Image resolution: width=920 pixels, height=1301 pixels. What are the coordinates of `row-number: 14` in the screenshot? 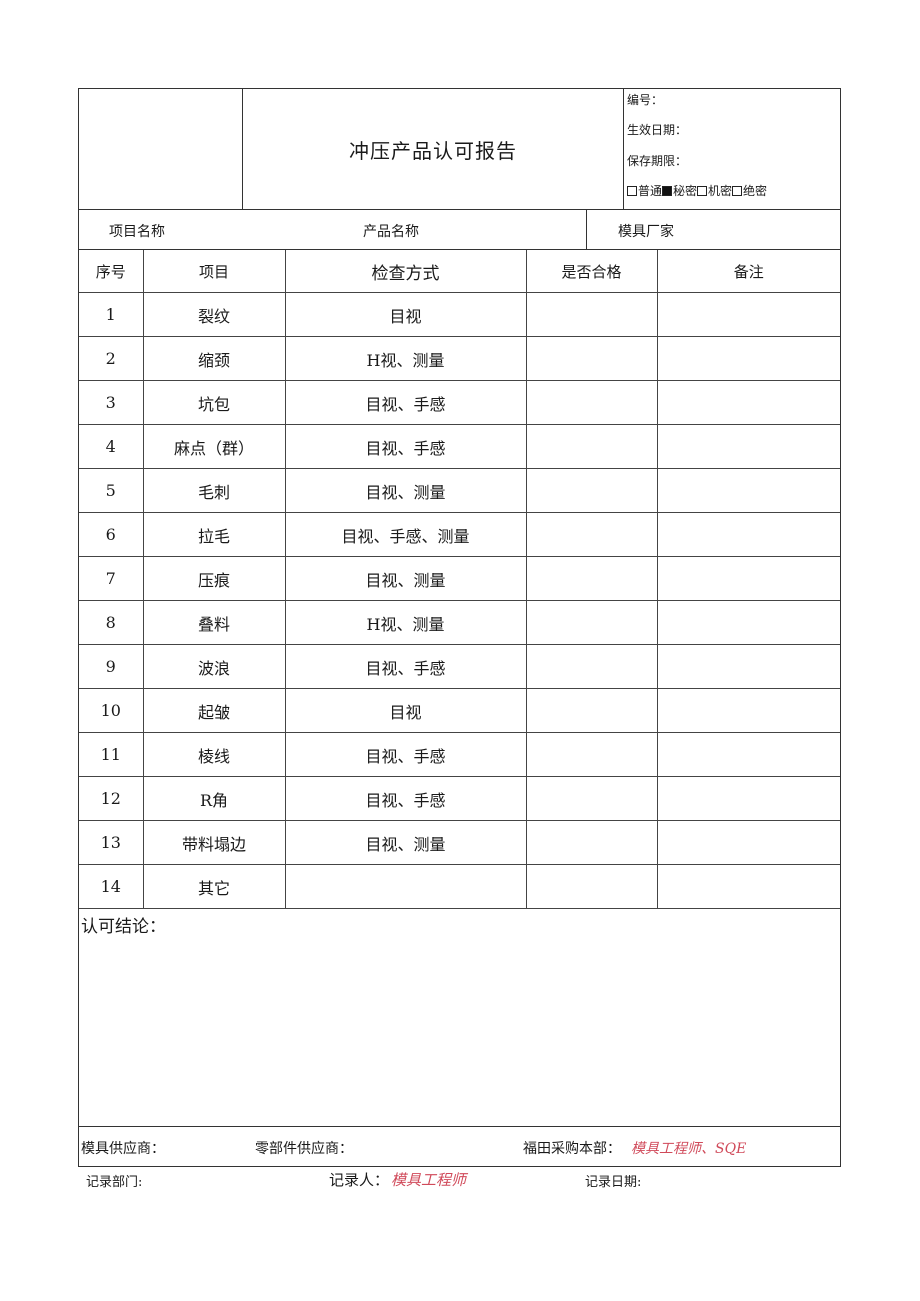 It's located at (111, 886).